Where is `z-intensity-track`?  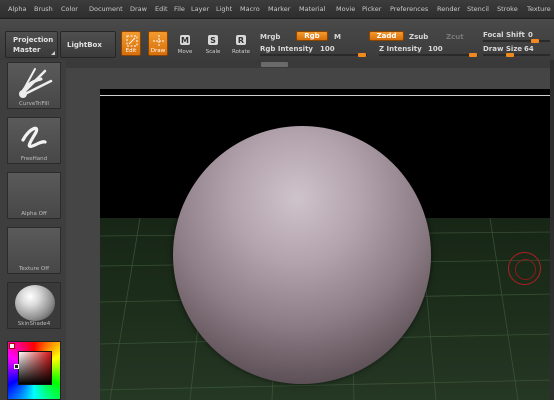
z-intensity-track is located at coordinates (428, 55).